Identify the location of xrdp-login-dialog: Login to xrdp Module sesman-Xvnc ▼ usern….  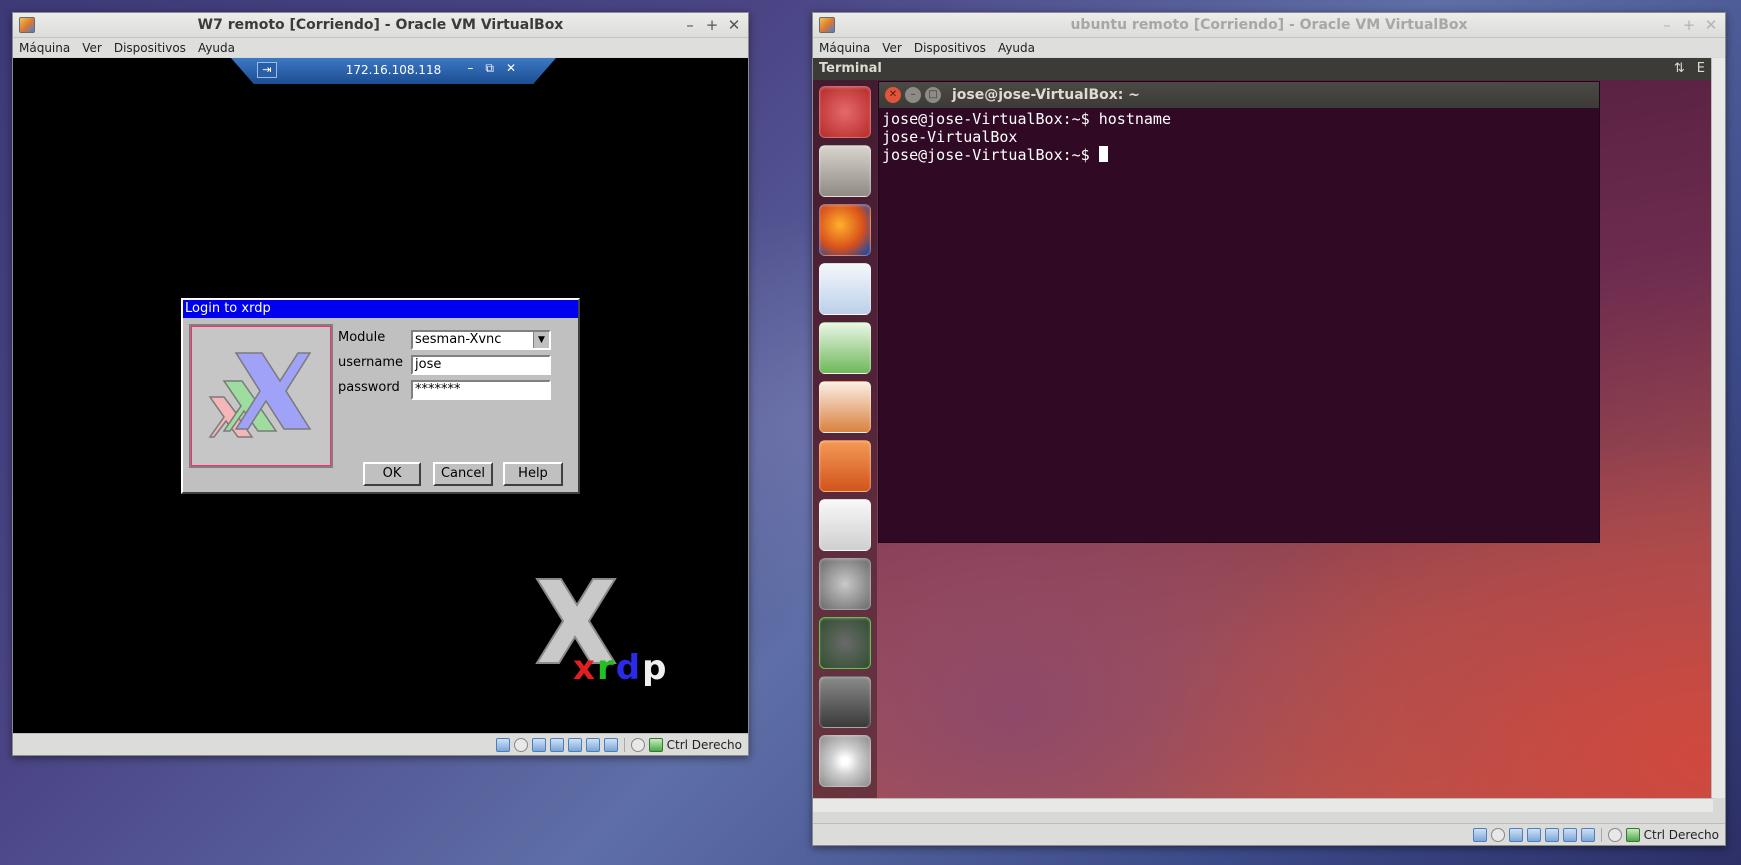
(380, 396).